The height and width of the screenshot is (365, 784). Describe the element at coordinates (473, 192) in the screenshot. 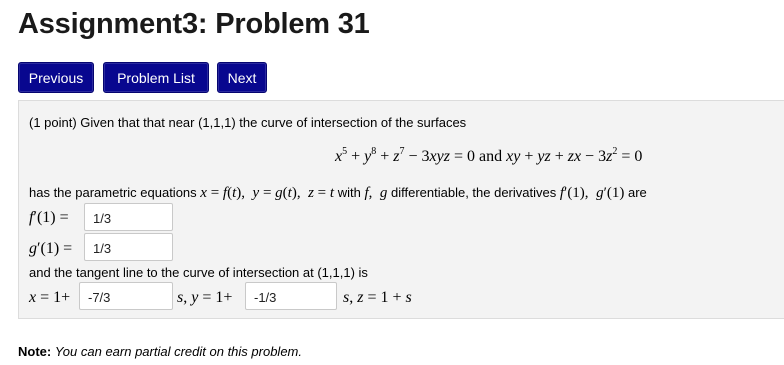

I see `differentiable-text: differentiable, the derivatives` at that location.